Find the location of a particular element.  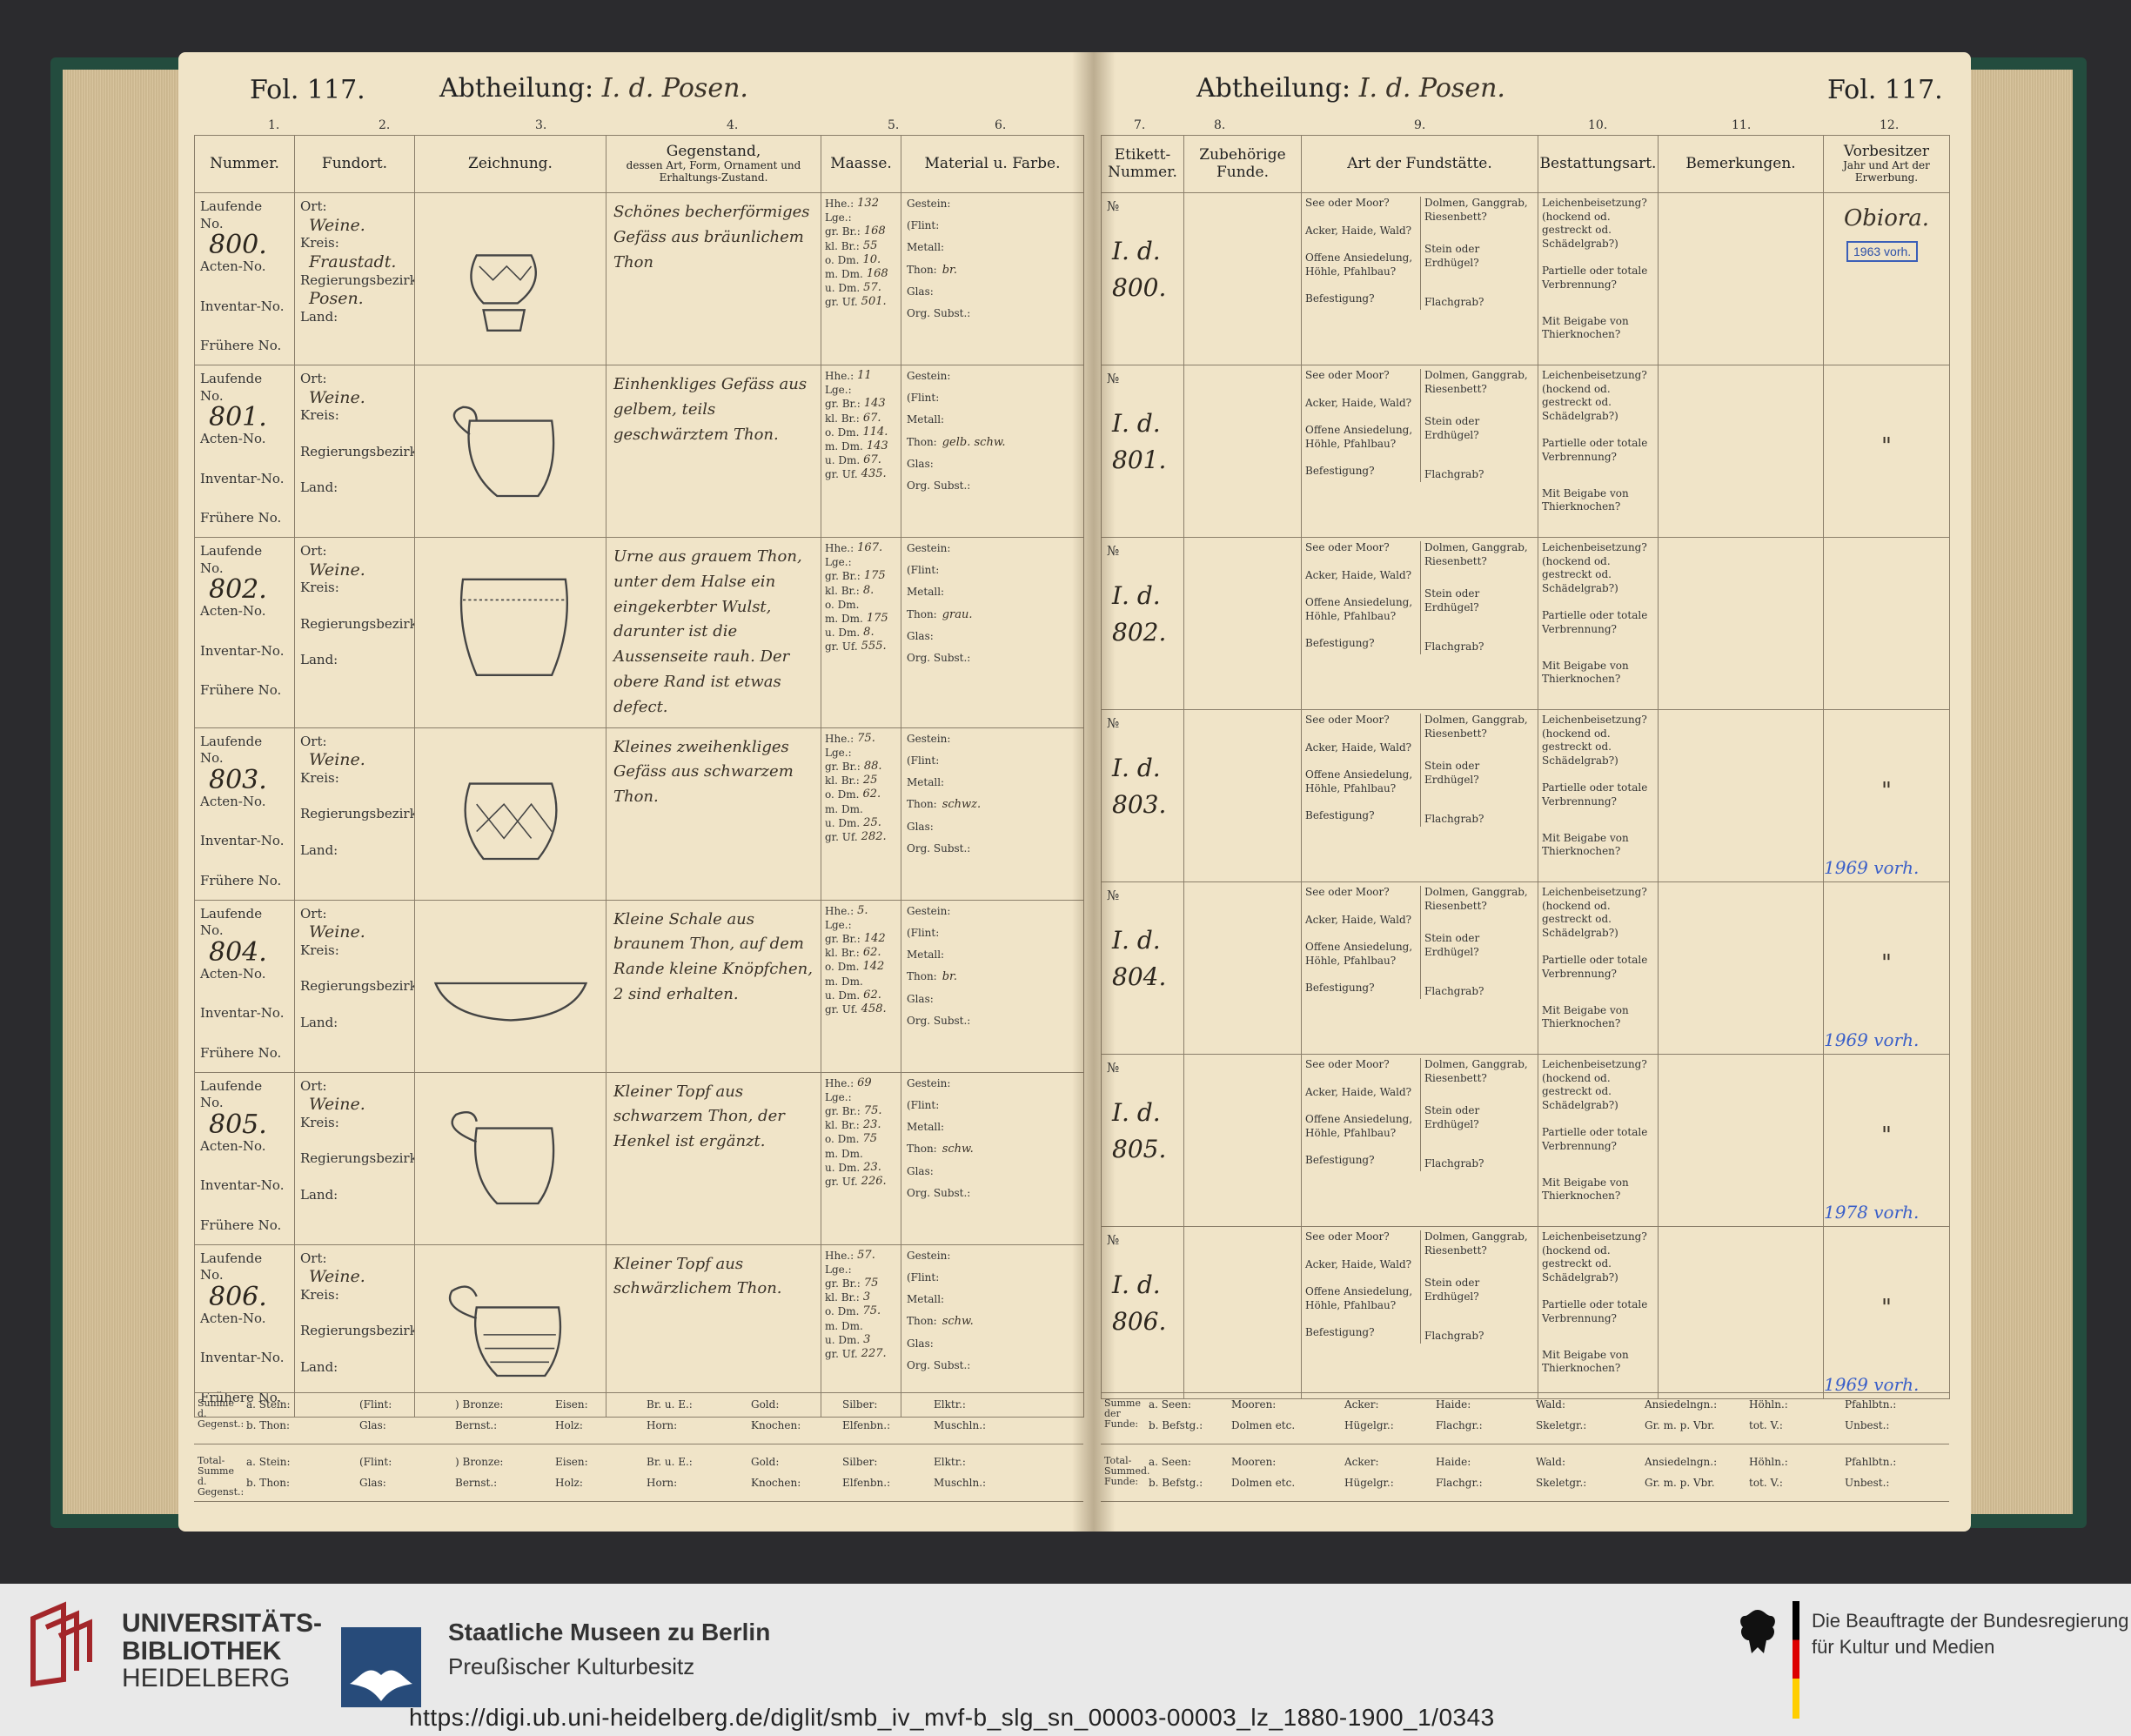

etikett-value: I. d. 805. is located at coordinates (1139, 1130).